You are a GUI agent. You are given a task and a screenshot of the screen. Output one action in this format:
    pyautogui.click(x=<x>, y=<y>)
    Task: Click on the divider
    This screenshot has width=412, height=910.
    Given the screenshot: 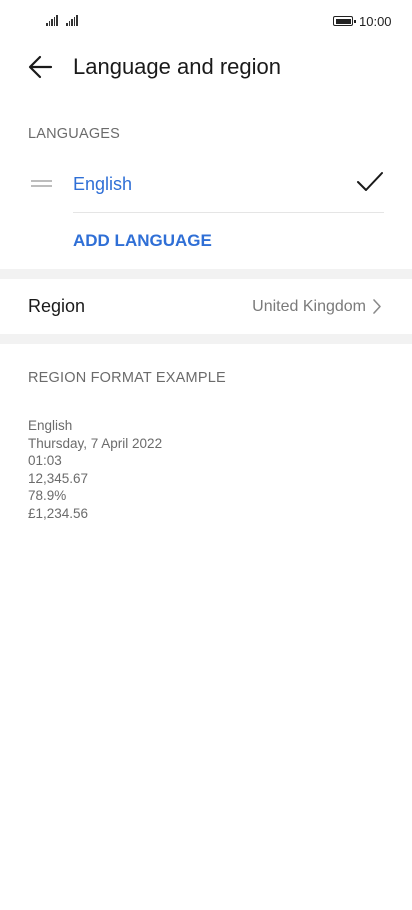 What is the action you would take?
    pyautogui.click(x=228, y=212)
    